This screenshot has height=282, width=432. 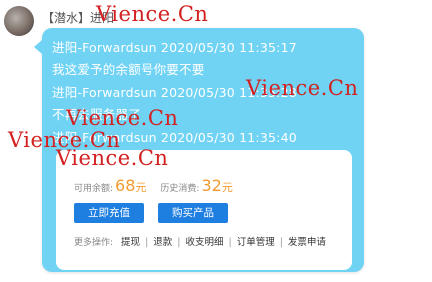 I want to click on history-spend-unit: 元, so click(x=227, y=187).